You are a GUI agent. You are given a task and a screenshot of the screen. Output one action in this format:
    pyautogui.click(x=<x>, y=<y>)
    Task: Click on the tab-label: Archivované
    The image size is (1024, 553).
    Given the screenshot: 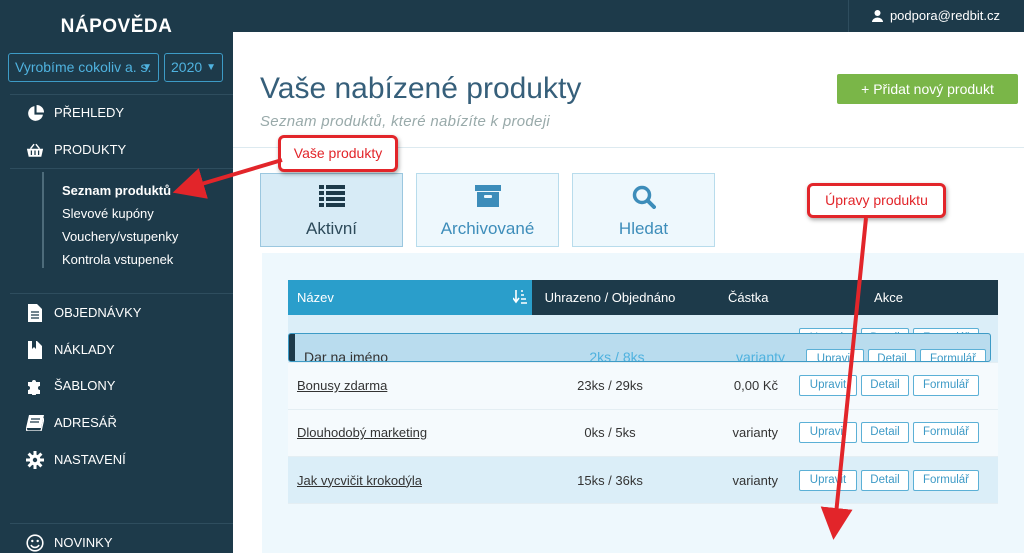 What is the action you would take?
    pyautogui.click(x=487, y=228)
    